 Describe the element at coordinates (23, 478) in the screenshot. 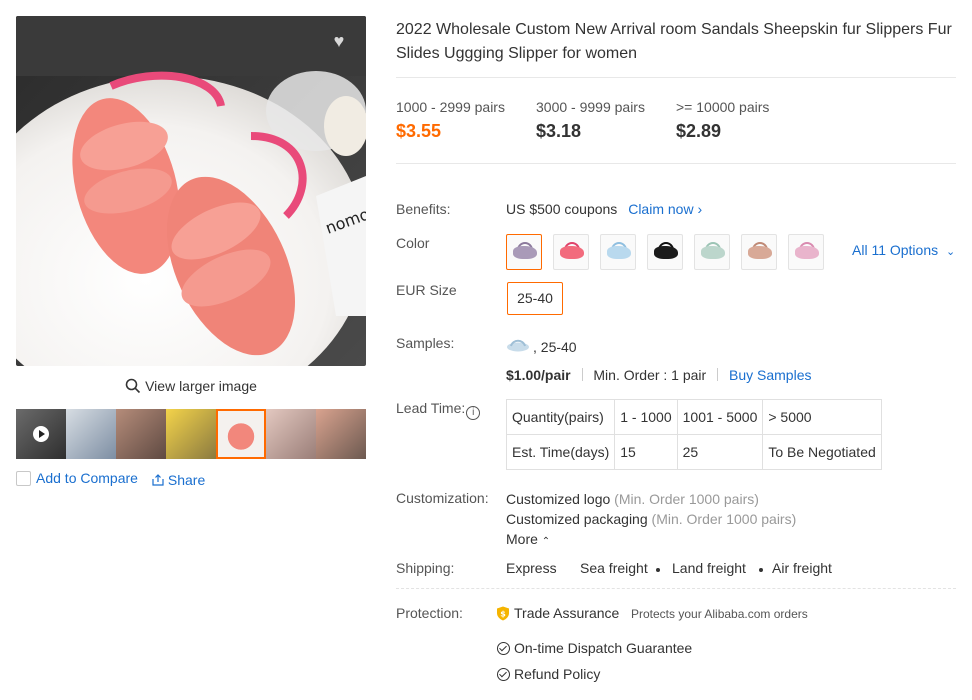

I see `compare-checkbox` at that location.